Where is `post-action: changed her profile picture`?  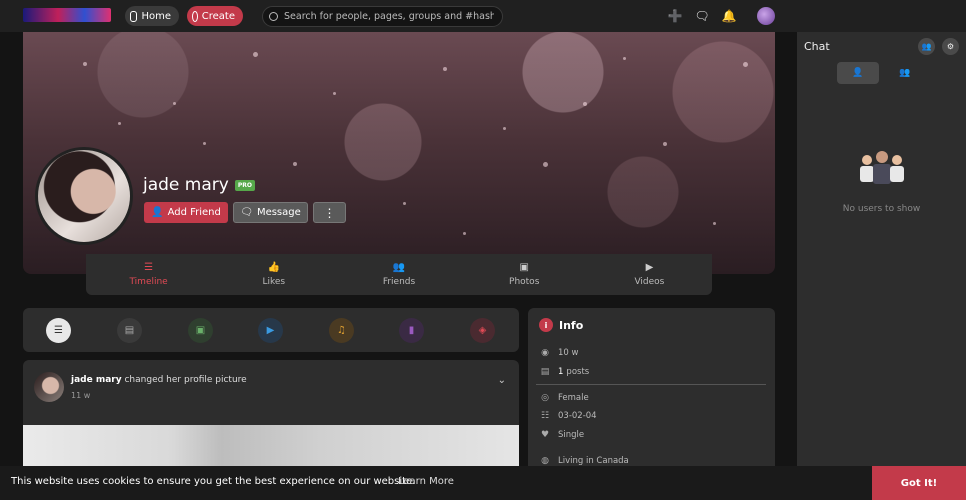
post-action: changed her profile picture is located at coordinates (185, 380).